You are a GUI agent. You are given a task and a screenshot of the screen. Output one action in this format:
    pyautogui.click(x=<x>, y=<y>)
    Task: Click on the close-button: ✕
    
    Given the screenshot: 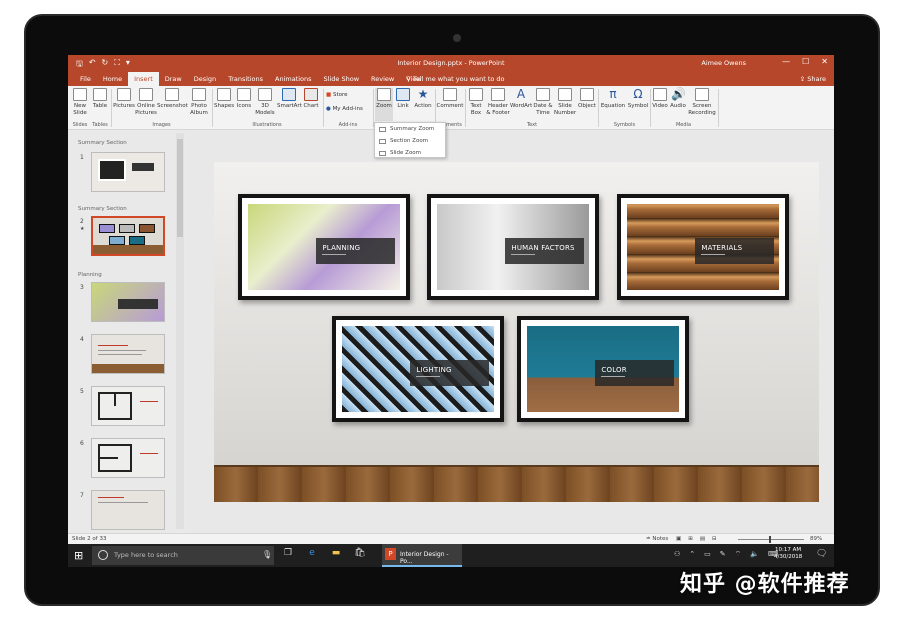 What is the action you would take?
    pyautogui.click(x=824, y=61)
    